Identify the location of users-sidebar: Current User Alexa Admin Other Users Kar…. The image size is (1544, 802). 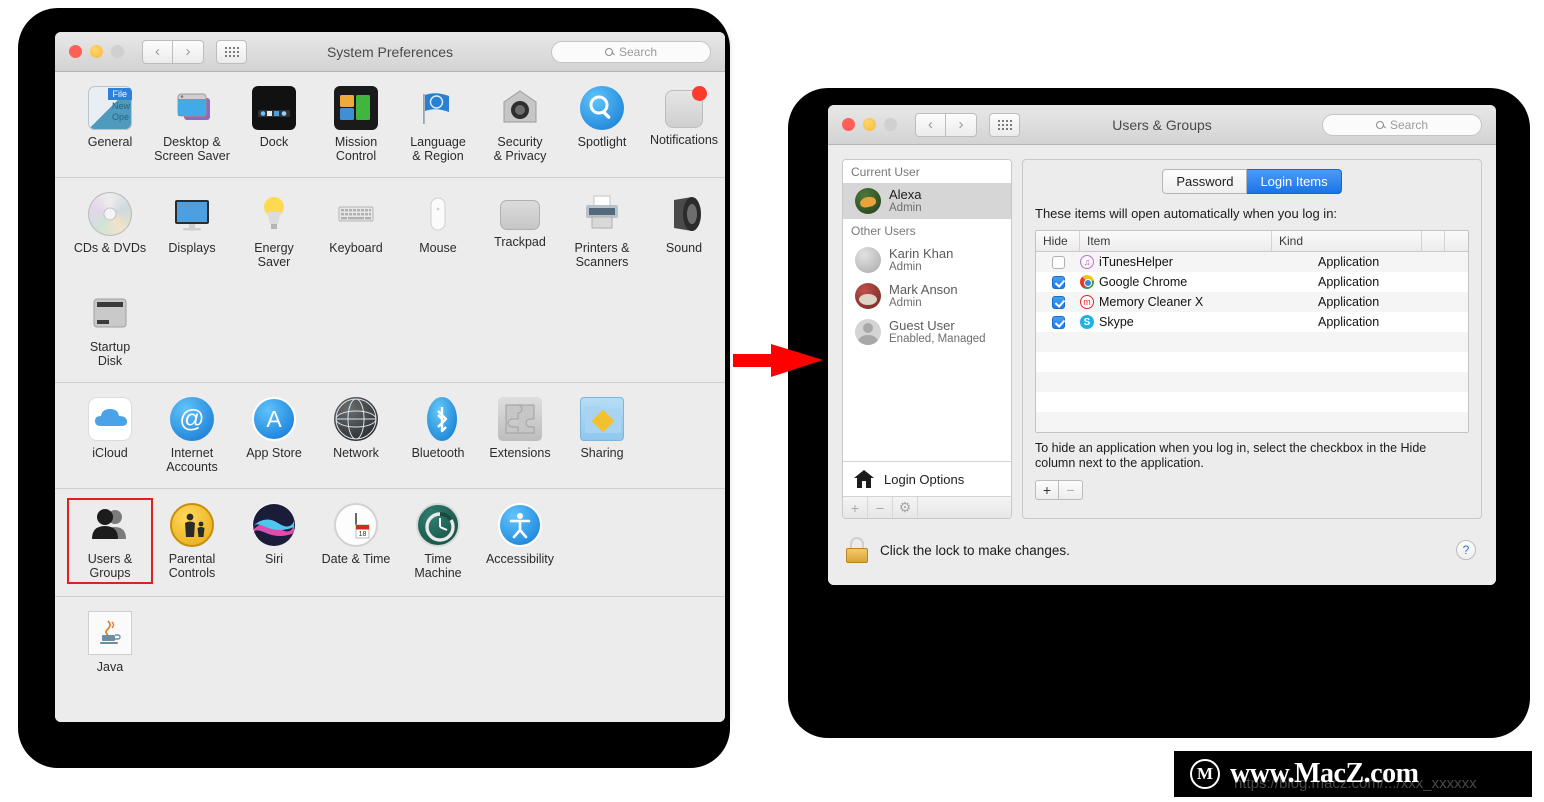
(927, 339).